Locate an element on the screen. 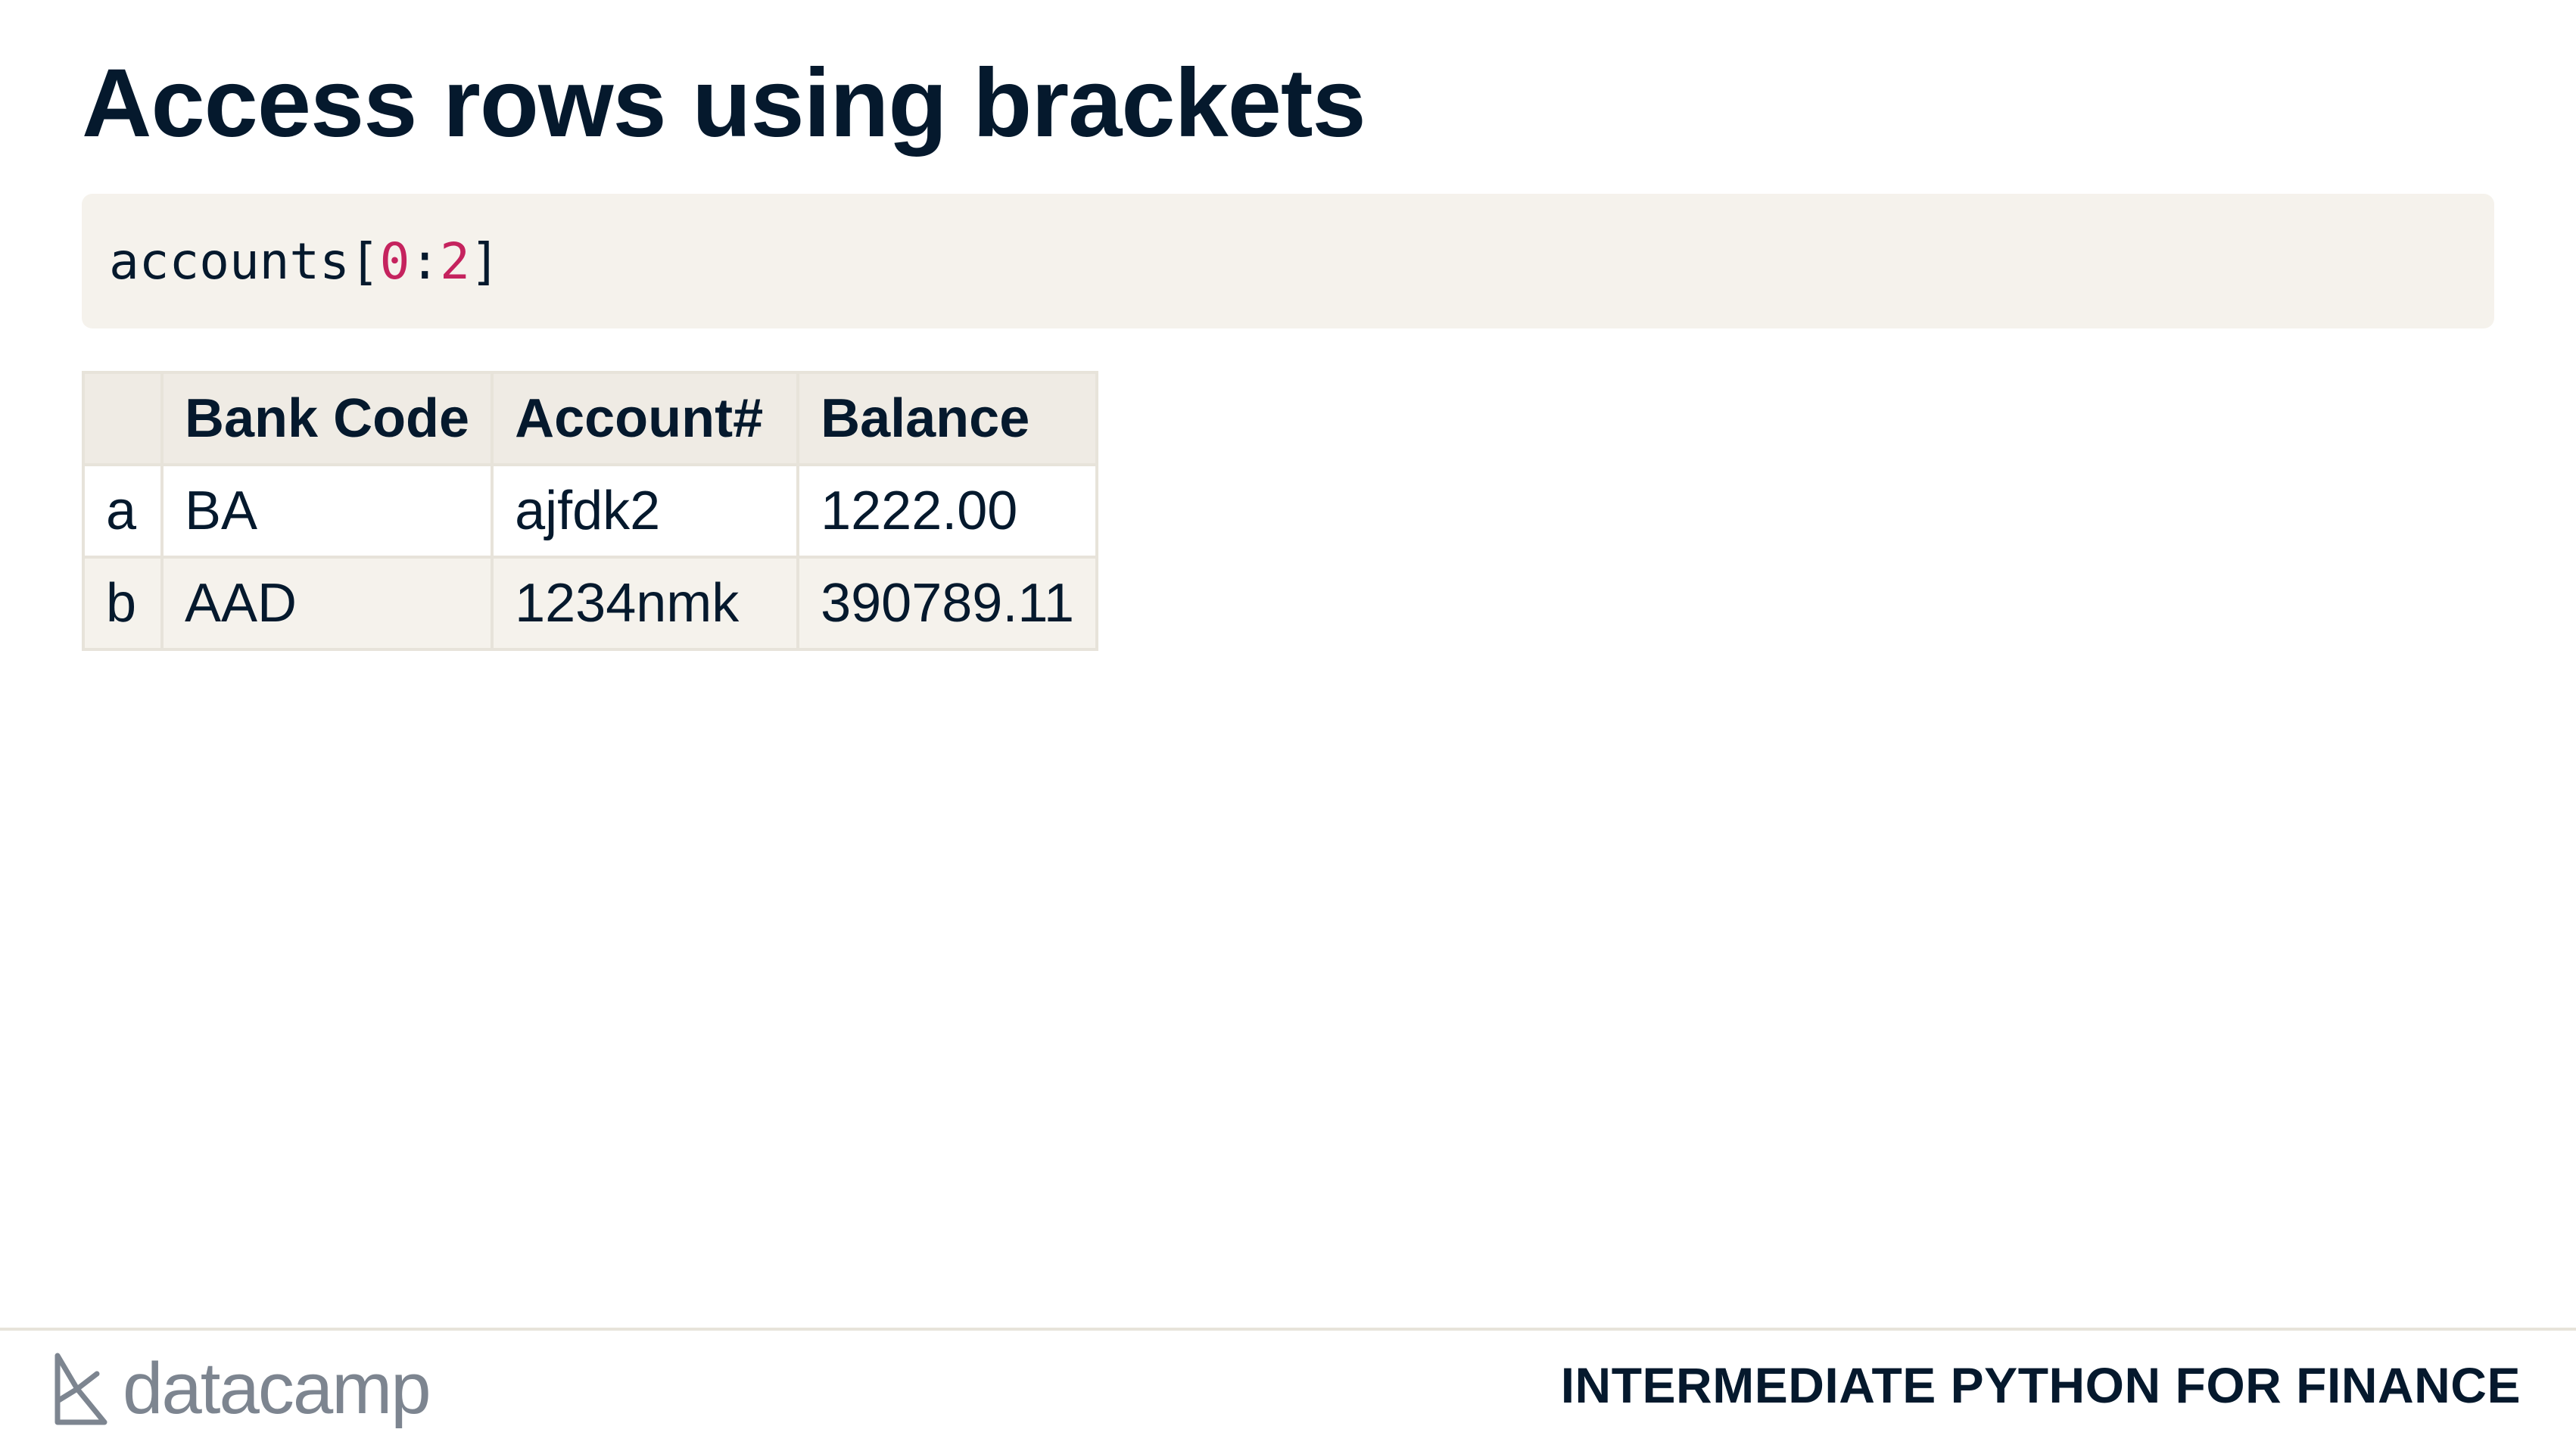  table-header-row: Bank Code Account# Balance is located at coordinates (590, 418).